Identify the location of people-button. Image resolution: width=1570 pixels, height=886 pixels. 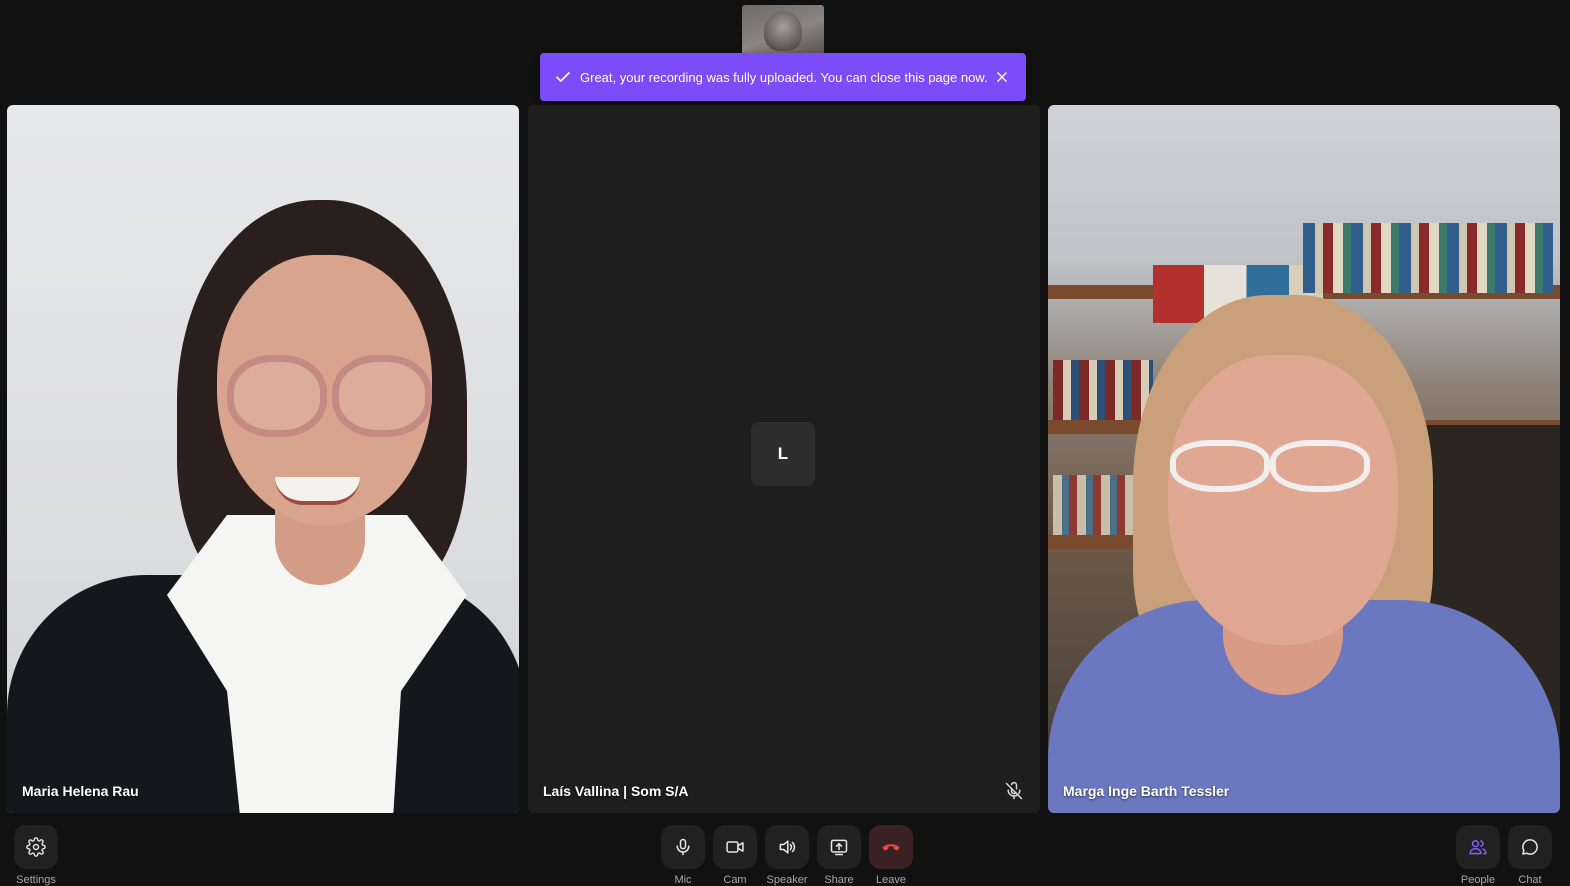
(1478, 847).